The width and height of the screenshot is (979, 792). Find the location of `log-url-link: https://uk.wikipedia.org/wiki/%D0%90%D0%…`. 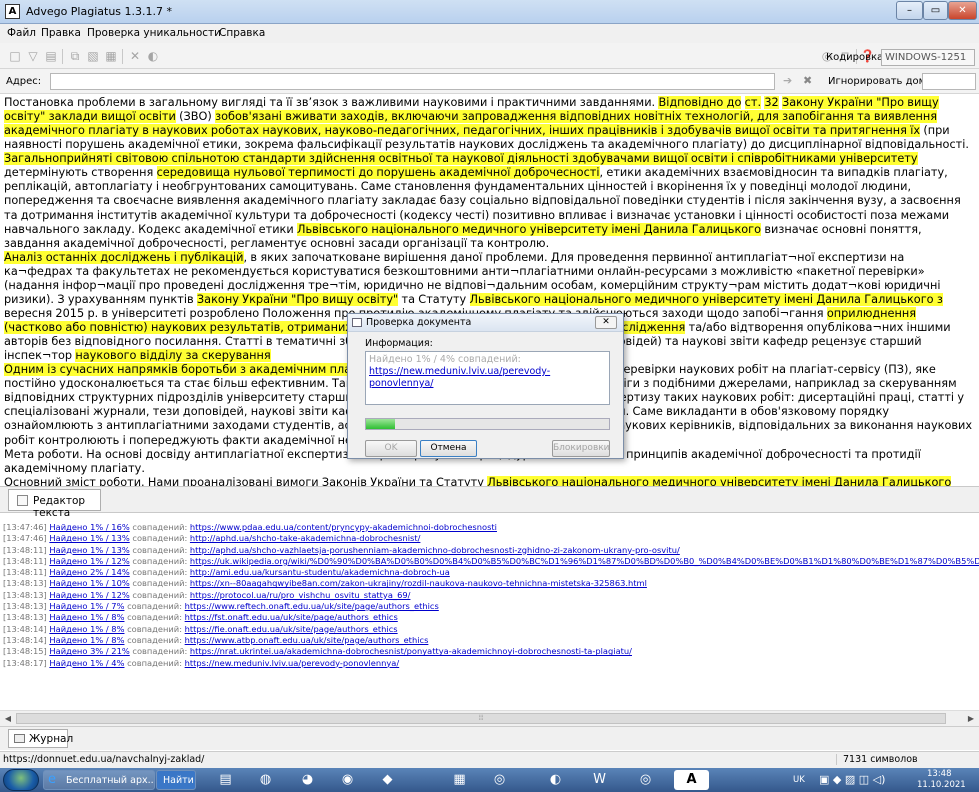

log-url-link: https://uk.wikipedia.org/wiki/%D0%90%D0%… is located at coordinates (584, 561).